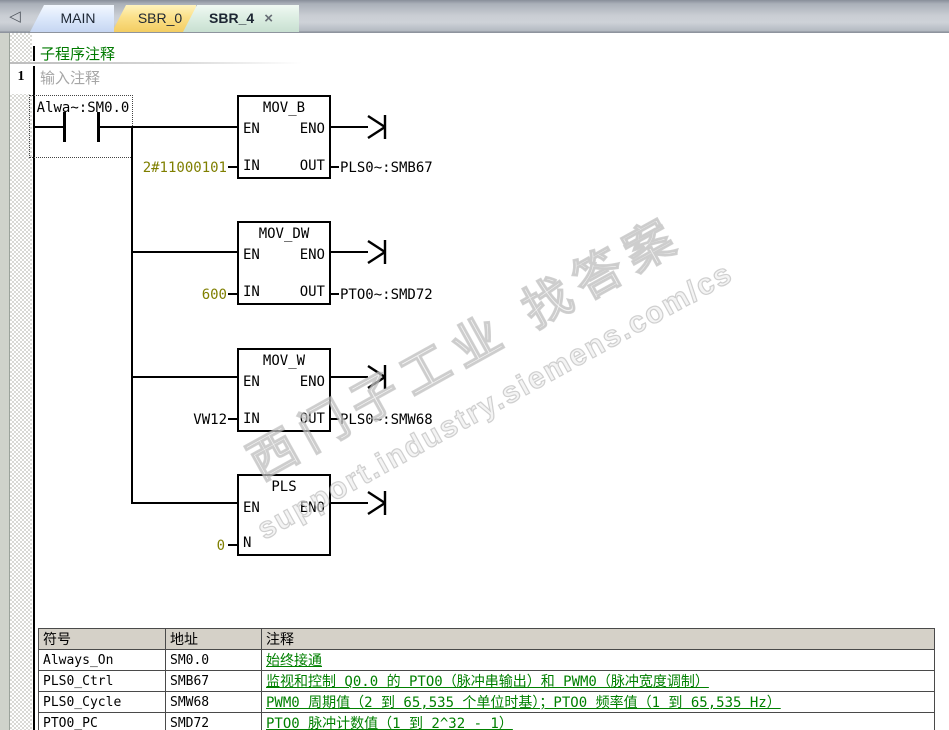  What do you see at coordinates (102, 639) in the screenshot?
I see `col-header-symbol: 符号` at bounding box center [102, 639].